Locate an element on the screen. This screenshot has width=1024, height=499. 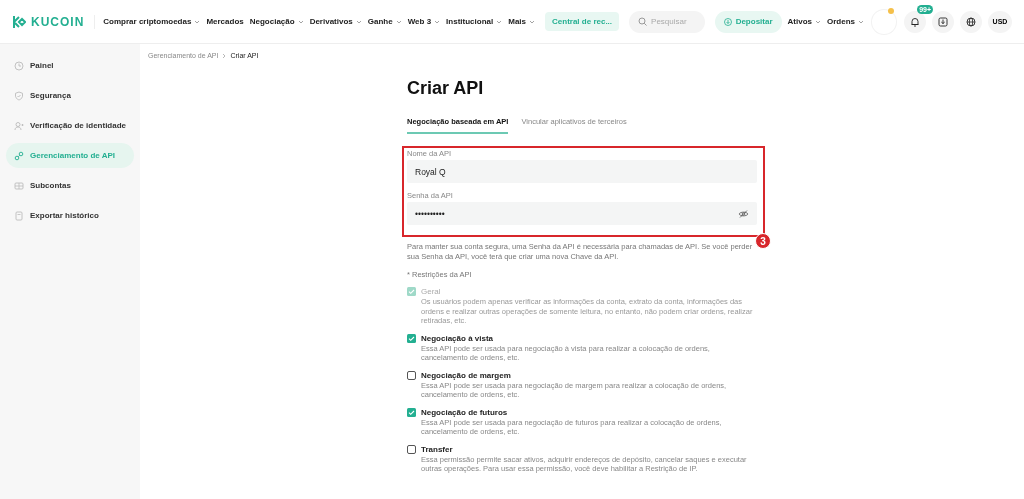
menu-link: Ordens is located at coordinates (845, 21).